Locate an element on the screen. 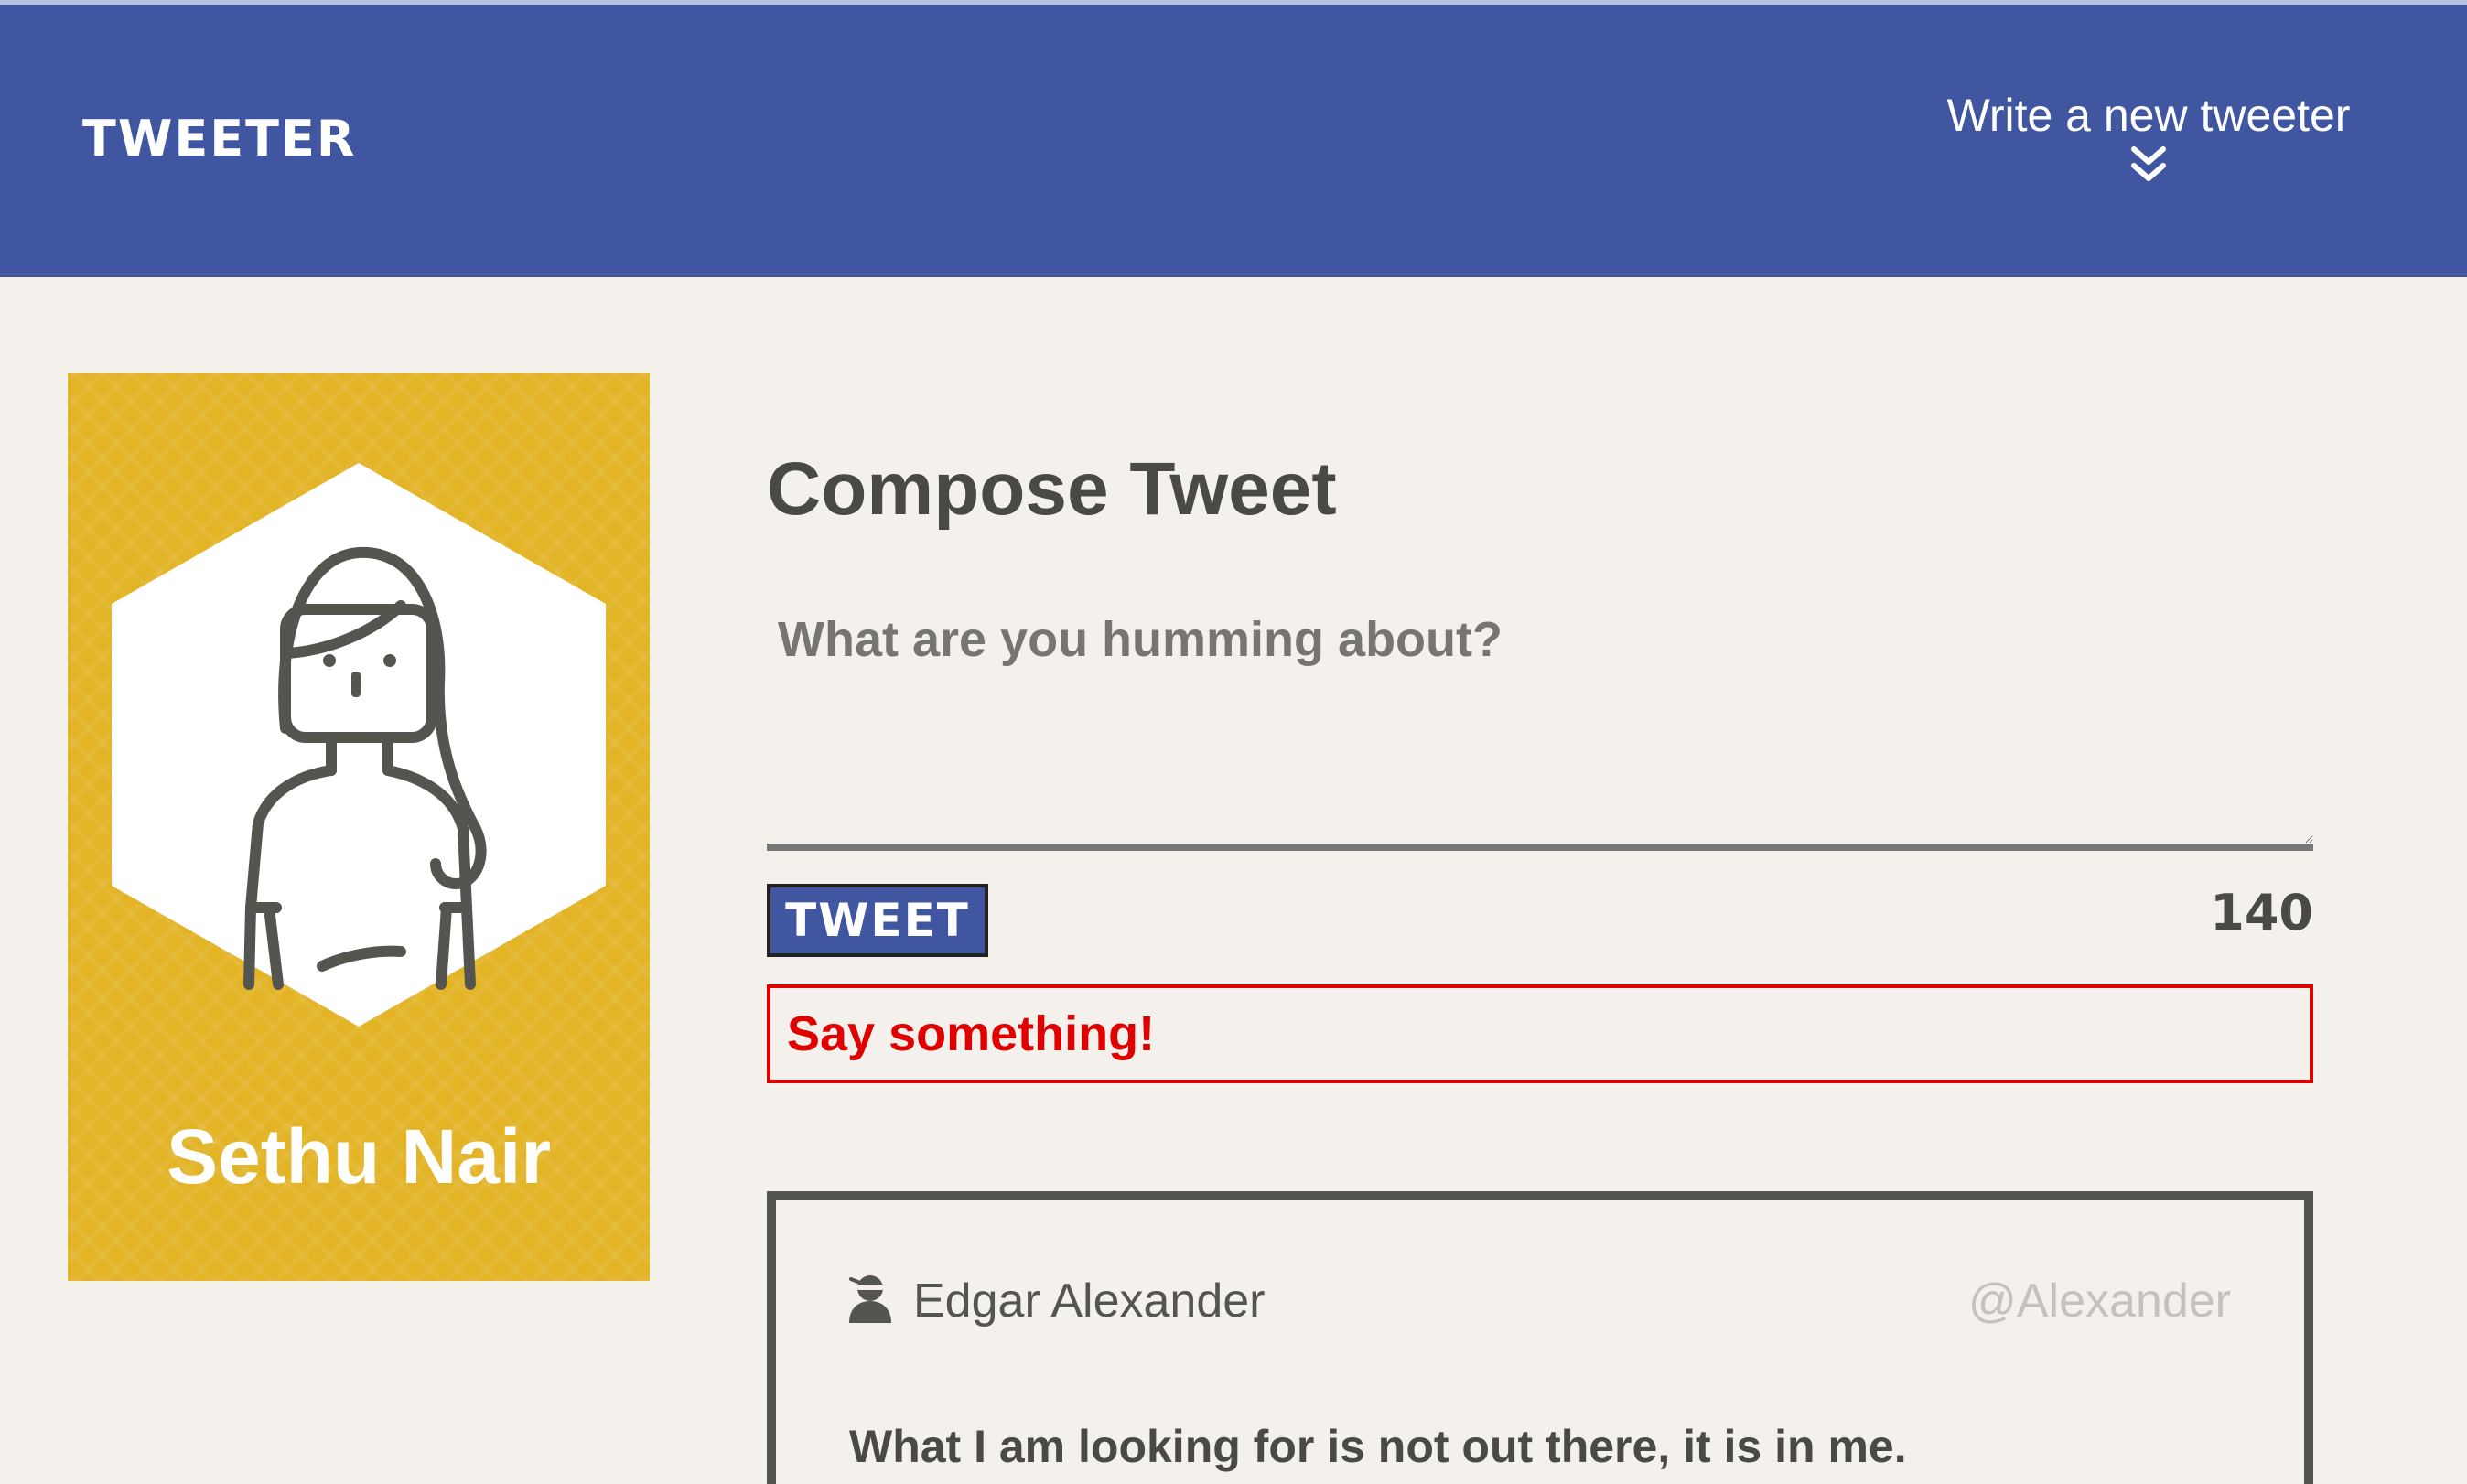 This screenshot has height=1484, width=2467. woman-avatar-icon is located at coordinates (359, 745).